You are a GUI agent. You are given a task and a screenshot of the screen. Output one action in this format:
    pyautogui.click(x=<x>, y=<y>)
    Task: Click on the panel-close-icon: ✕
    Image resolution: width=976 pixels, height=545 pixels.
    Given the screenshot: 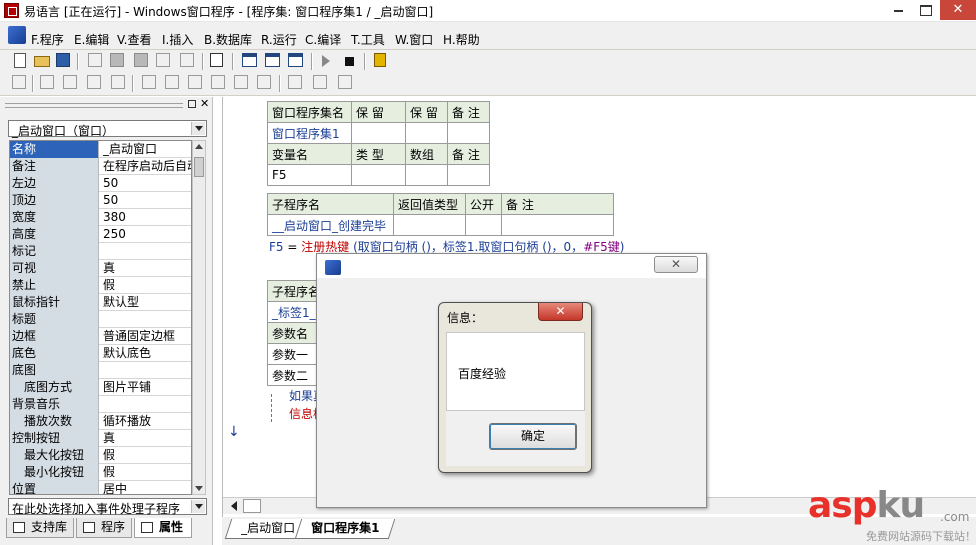 What is the action you would take?
    pyautogui.click(x=204, y=103)
    